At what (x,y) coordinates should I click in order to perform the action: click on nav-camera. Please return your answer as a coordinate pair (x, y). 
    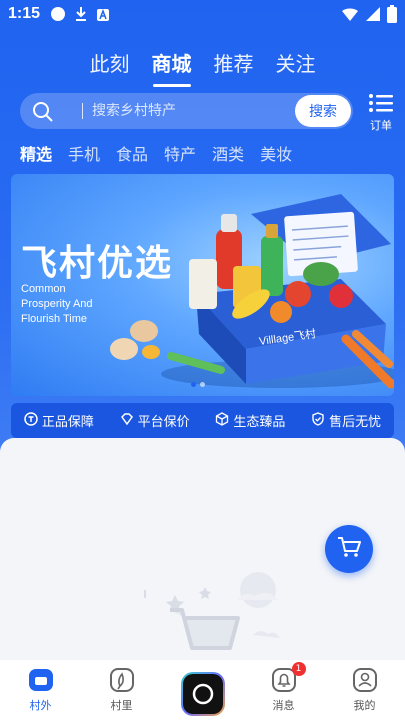
    Looking at the image, I should click on (203, 690).